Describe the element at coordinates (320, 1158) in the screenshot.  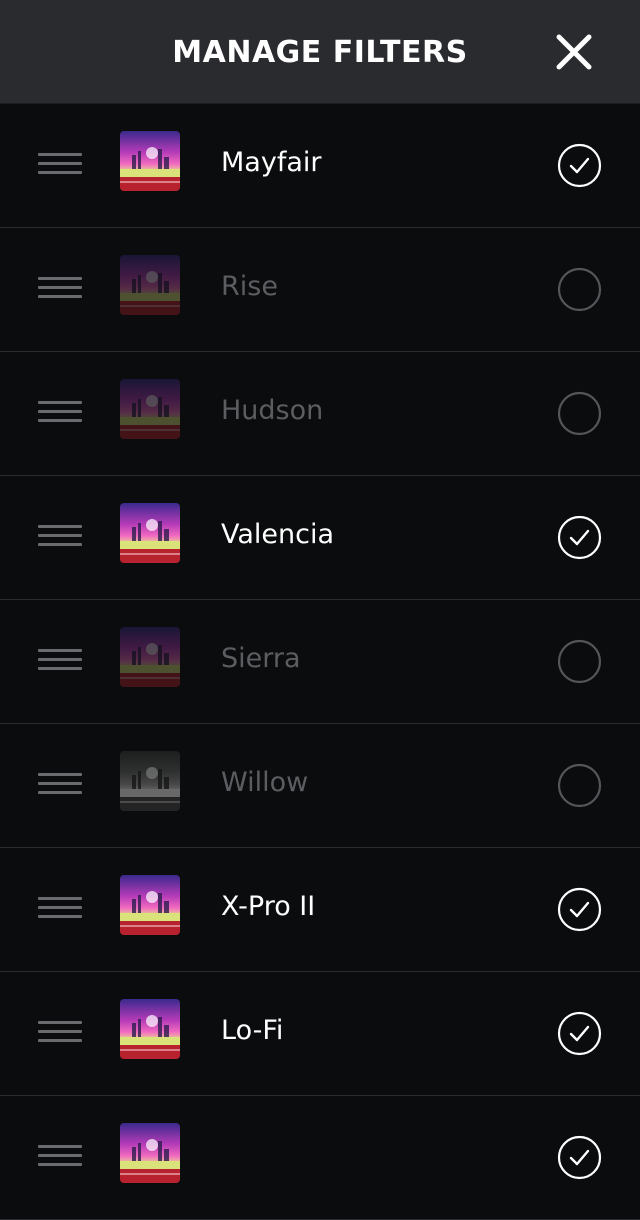
I see `filter-row` at that location.